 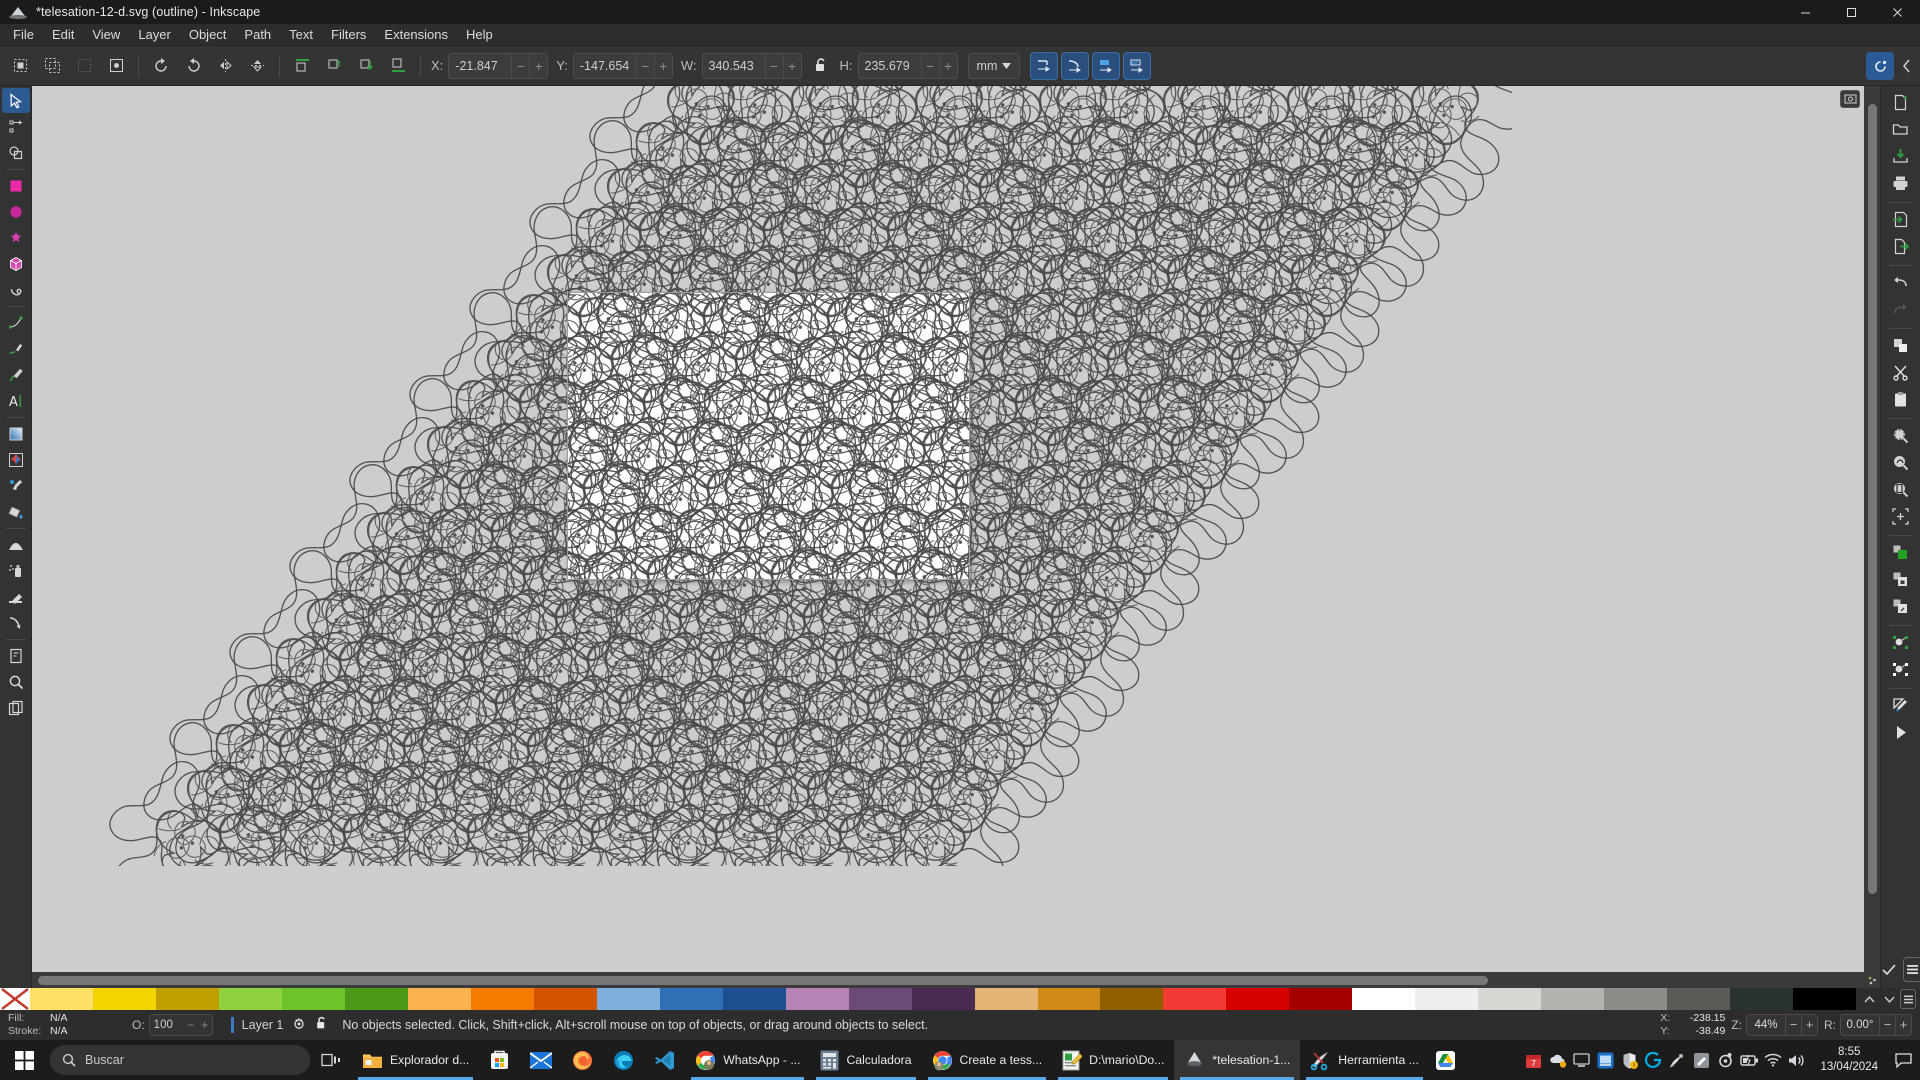 I want to click on opacity-input, so click(x=166, y=1025).